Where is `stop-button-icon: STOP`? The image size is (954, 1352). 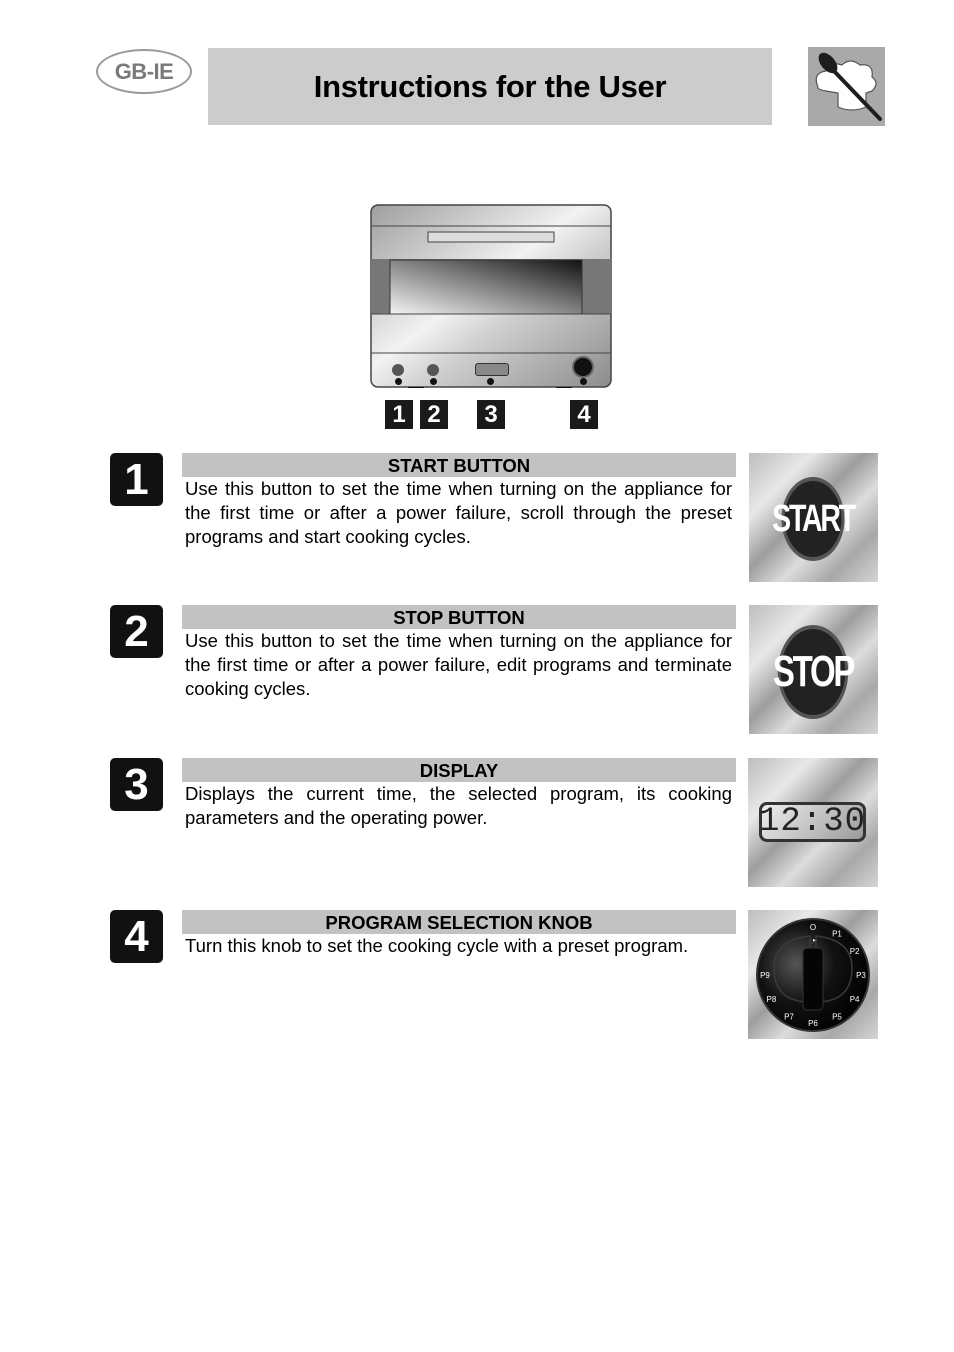
stop-button-icon: STOP is located at coordinates (814, 672).